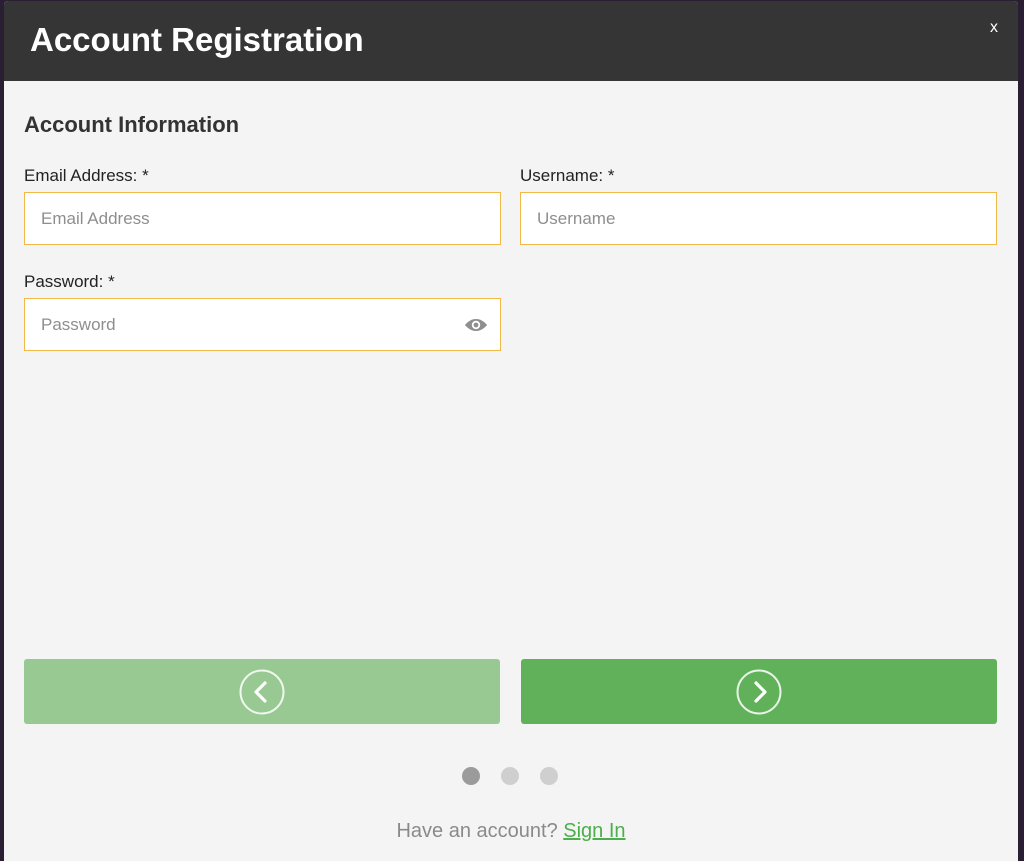 This screenshot has width=1024, height=861. I want to click on chevron-left-icon, so click(262, 692).